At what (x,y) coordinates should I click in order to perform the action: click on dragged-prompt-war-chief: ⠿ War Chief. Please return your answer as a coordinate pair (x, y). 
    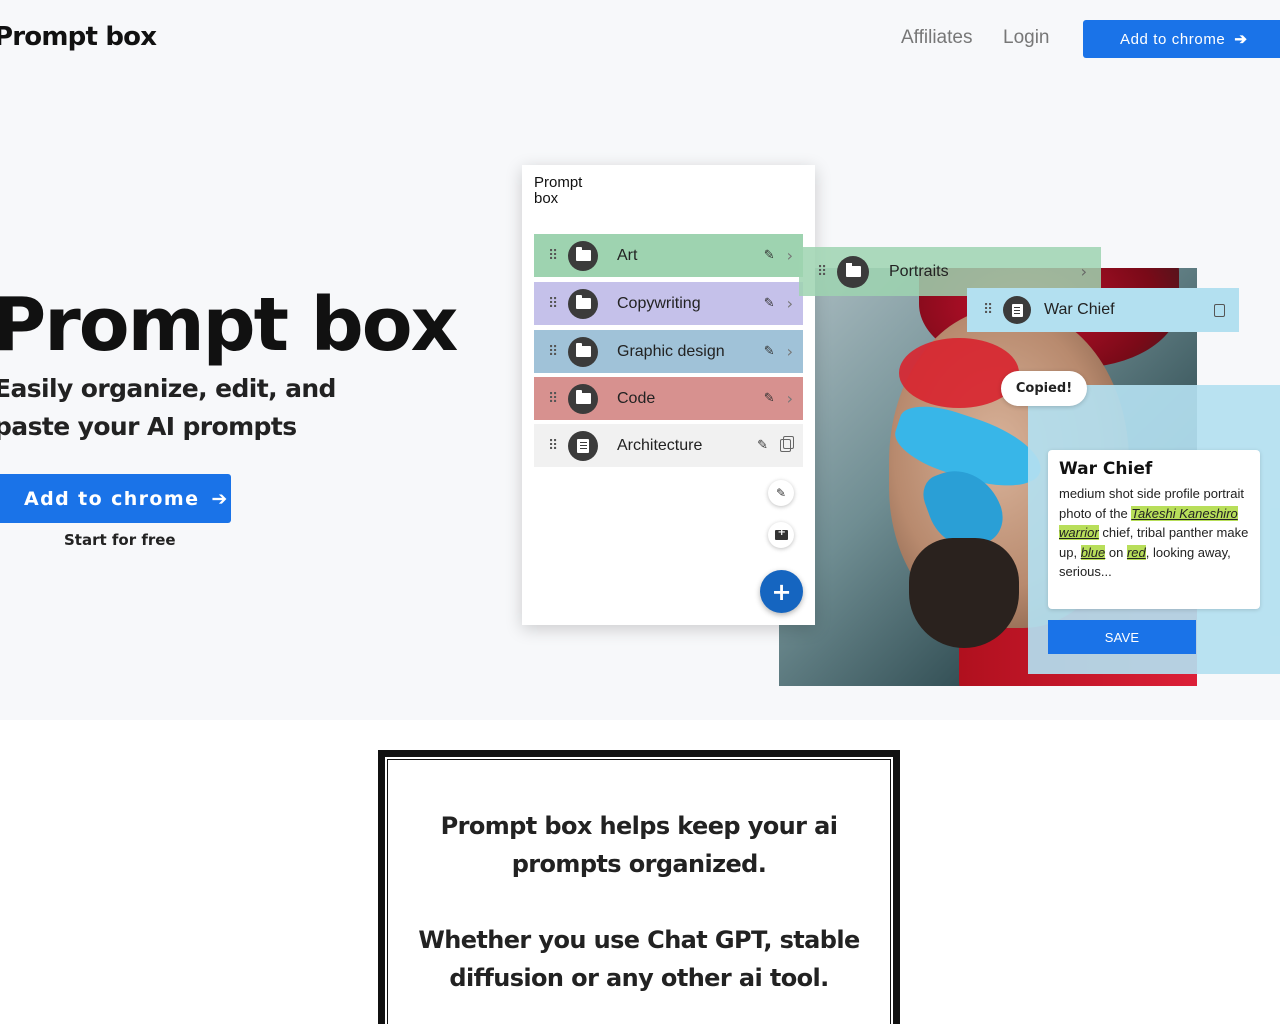
    Looking at the image, I should click on (1103, 310).